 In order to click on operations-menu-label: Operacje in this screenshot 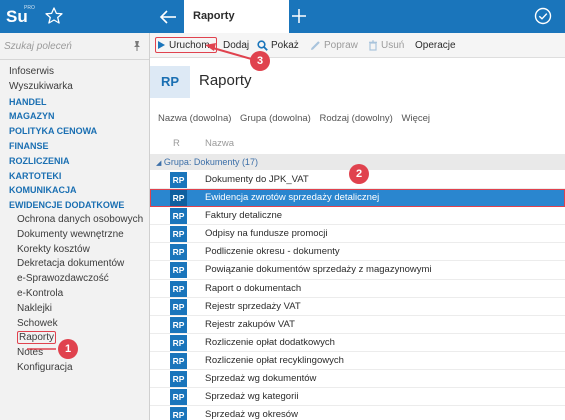, I will do `click(435, 45)`.